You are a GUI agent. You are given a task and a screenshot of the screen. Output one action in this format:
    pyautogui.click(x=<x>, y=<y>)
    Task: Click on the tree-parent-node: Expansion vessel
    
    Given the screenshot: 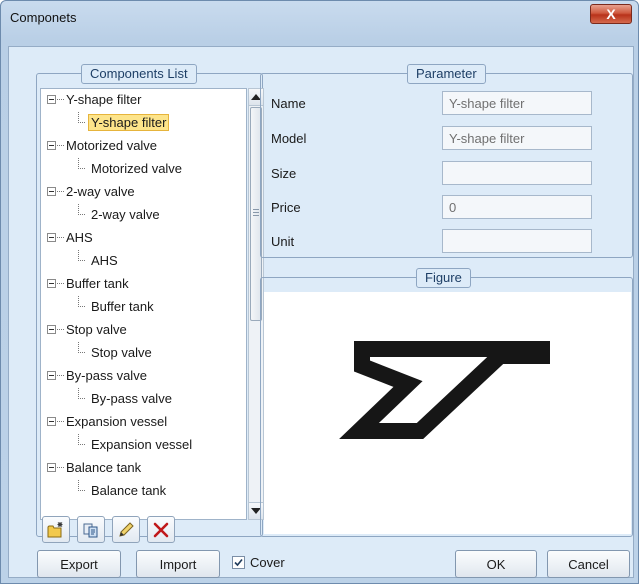 What is the action you would take?
    pyautogui.click(x=143, y=422)
    